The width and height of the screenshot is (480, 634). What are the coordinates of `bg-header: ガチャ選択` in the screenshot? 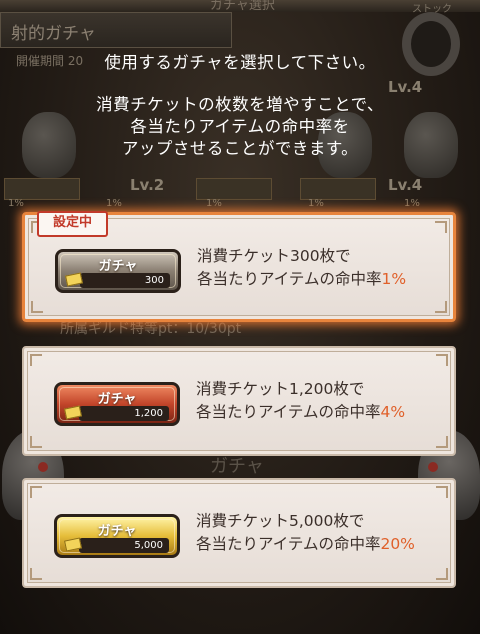 It's located at (240, 6).